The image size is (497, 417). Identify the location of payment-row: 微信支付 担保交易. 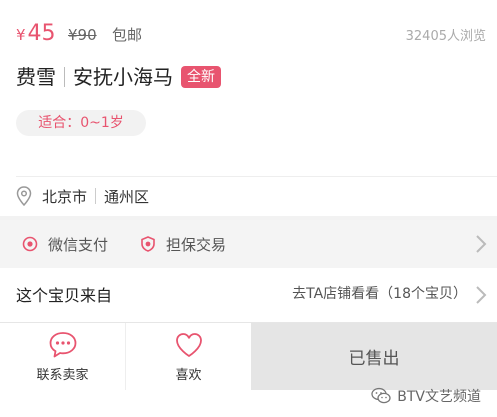
(248, 244).